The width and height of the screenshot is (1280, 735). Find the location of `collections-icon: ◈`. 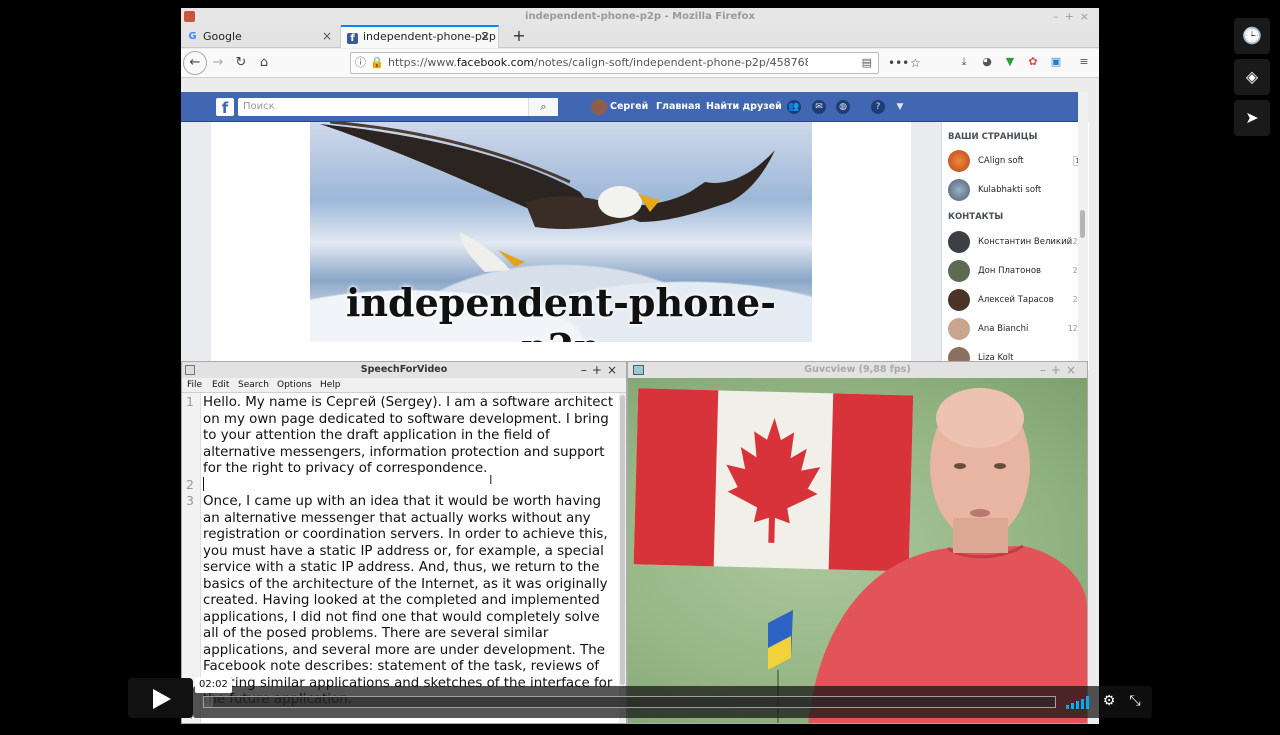

collections-icon: ◈ is located at coordinates (1252, 76).